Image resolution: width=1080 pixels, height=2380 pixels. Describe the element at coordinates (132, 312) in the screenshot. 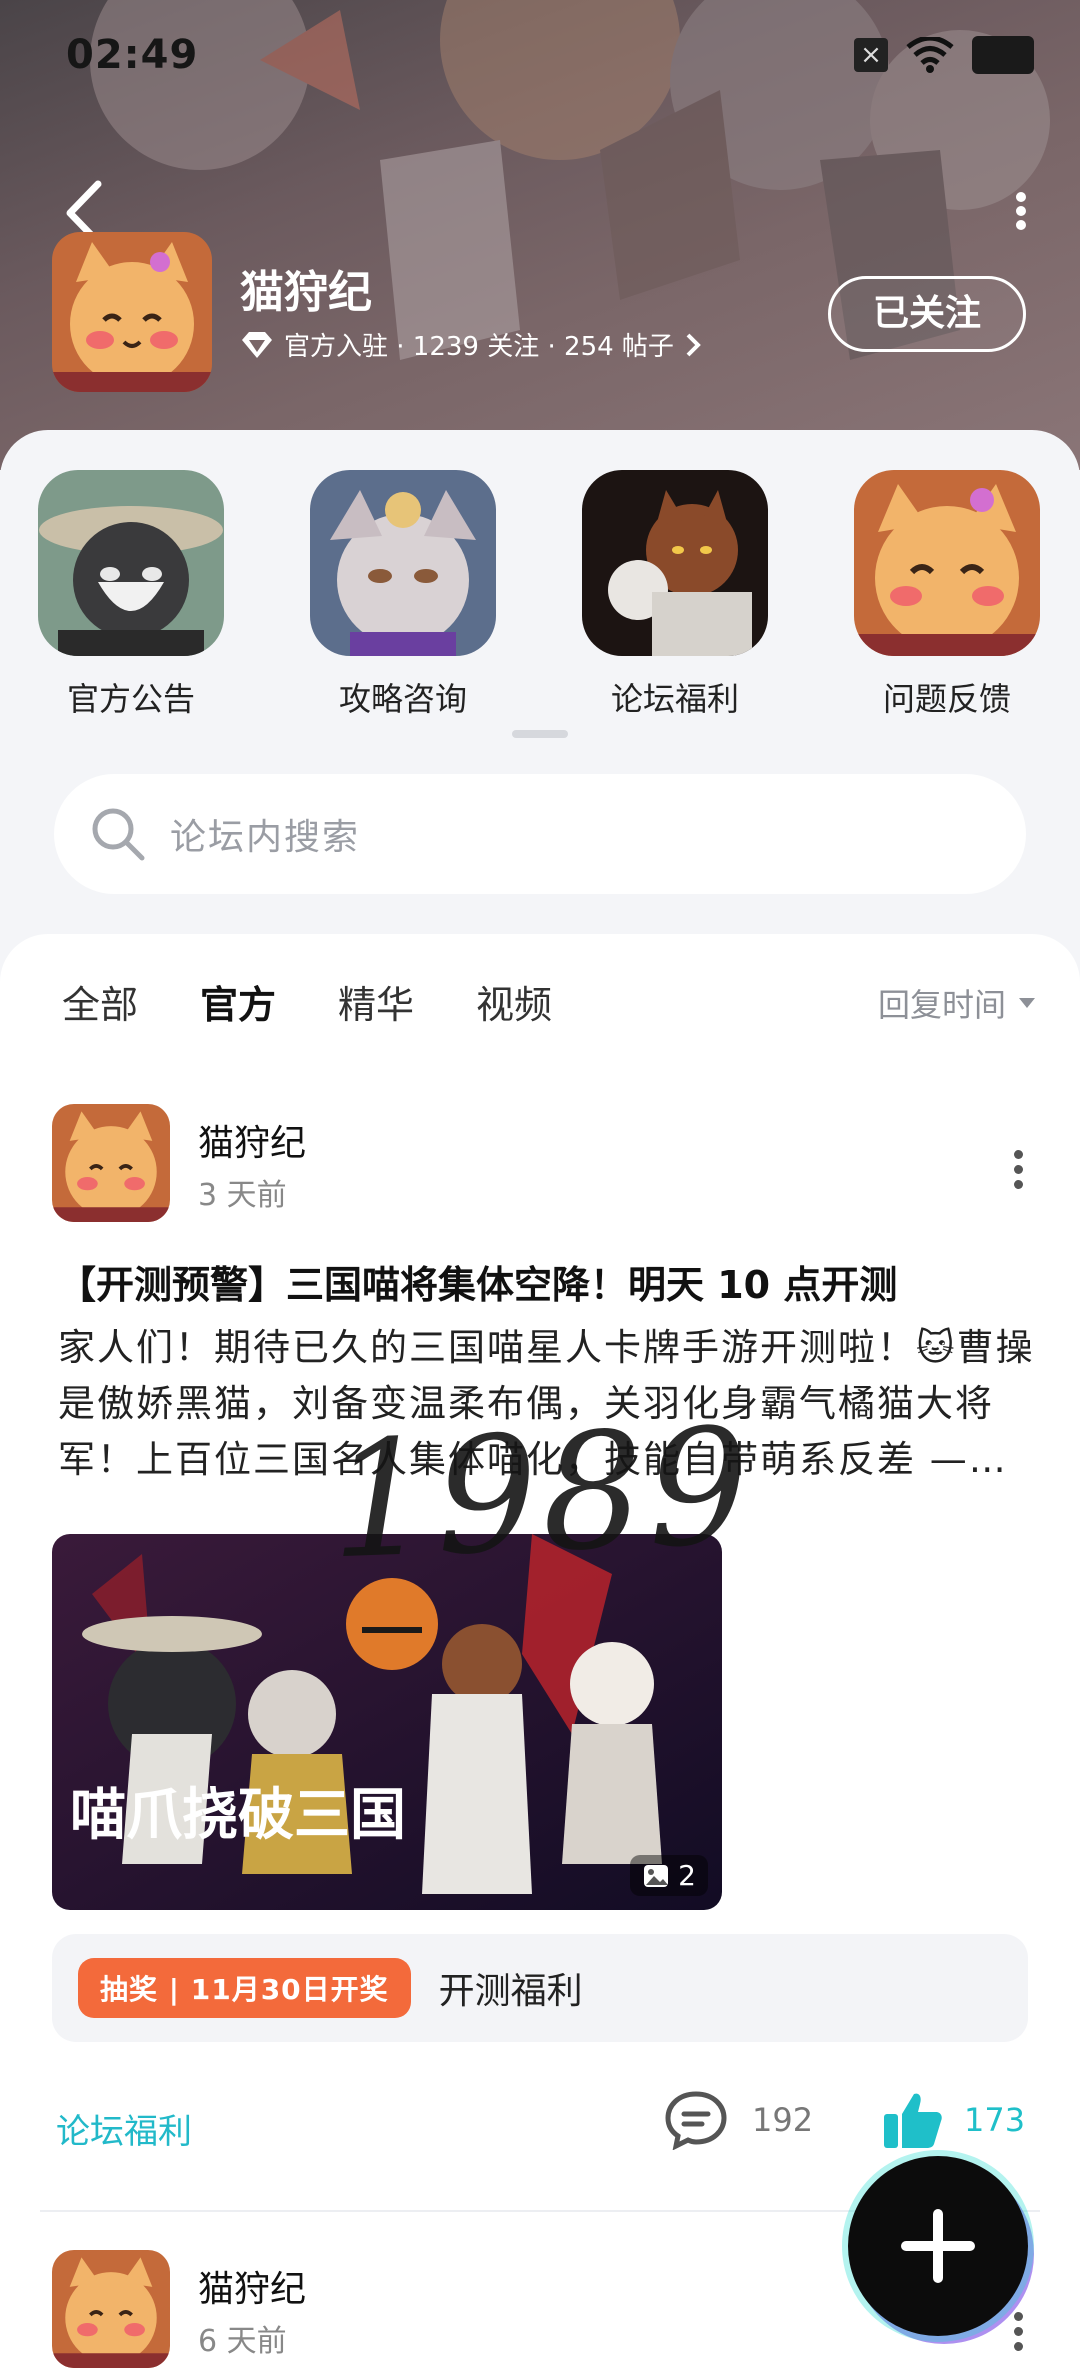

I see `forum-avatar` at that location.